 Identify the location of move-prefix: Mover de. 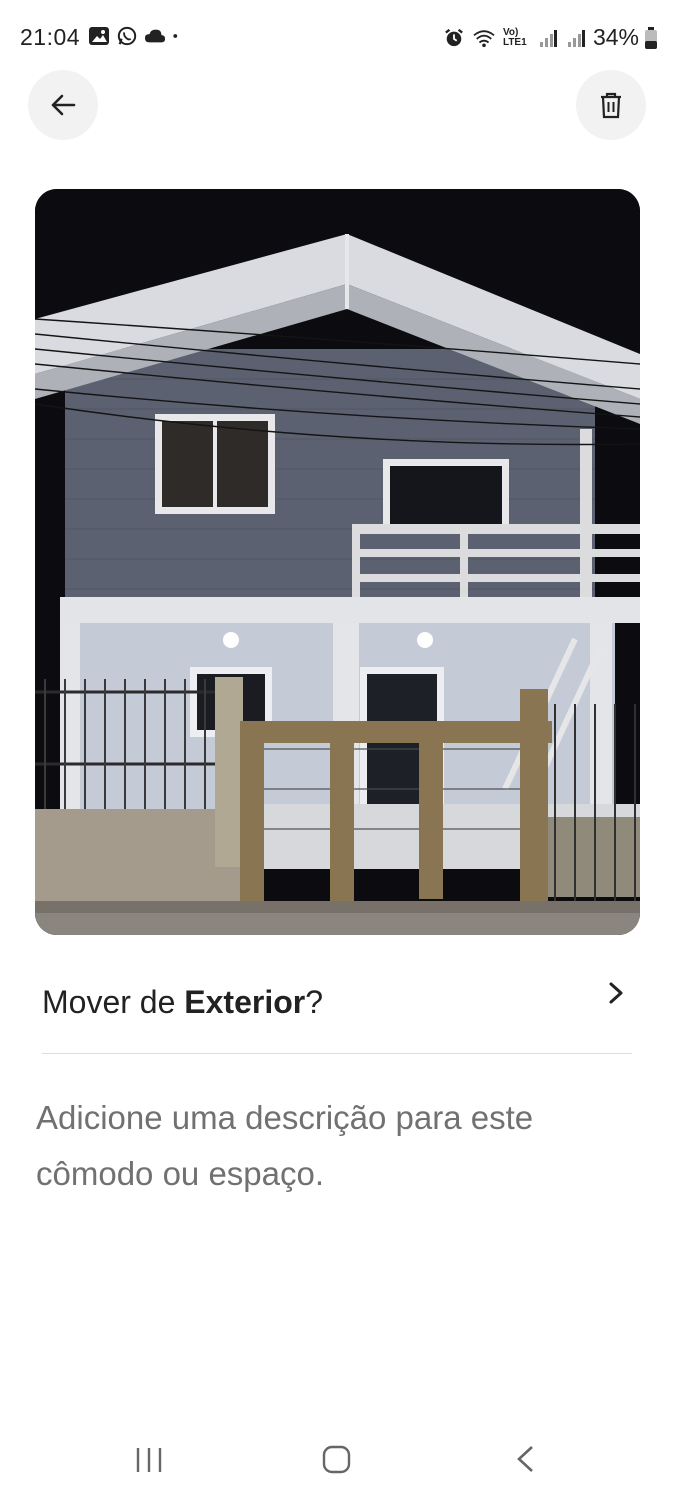
(113, 1002).